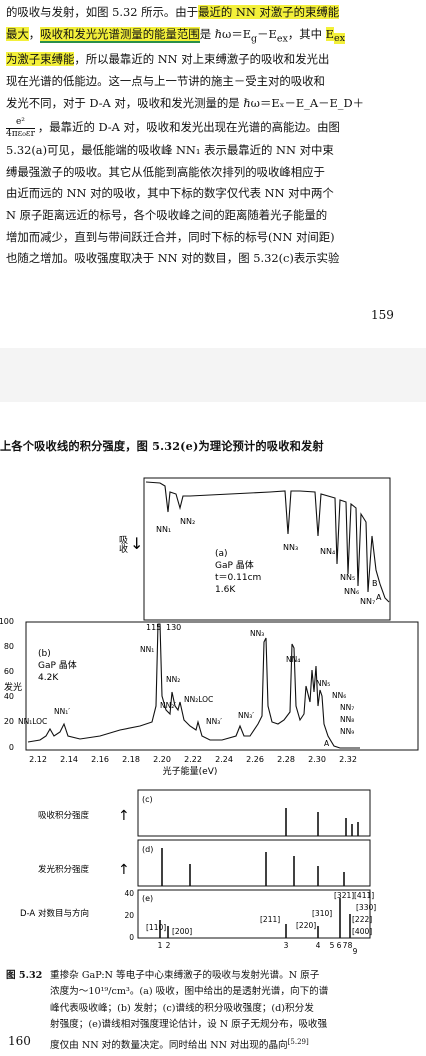 This screenshot has width=426, height=1056. I want to click on panel-c-label: (c), so click(147, 799).